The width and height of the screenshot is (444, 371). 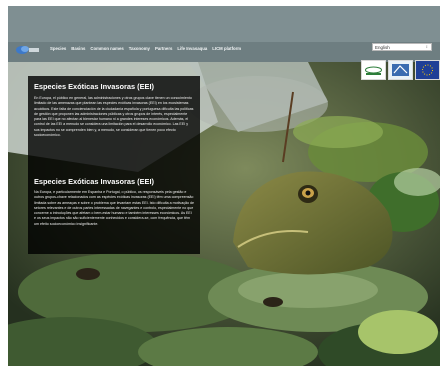 I want to click on section-title-pt: Especies Exóticas Invasoras (EEI), so click(x=94, y=181).